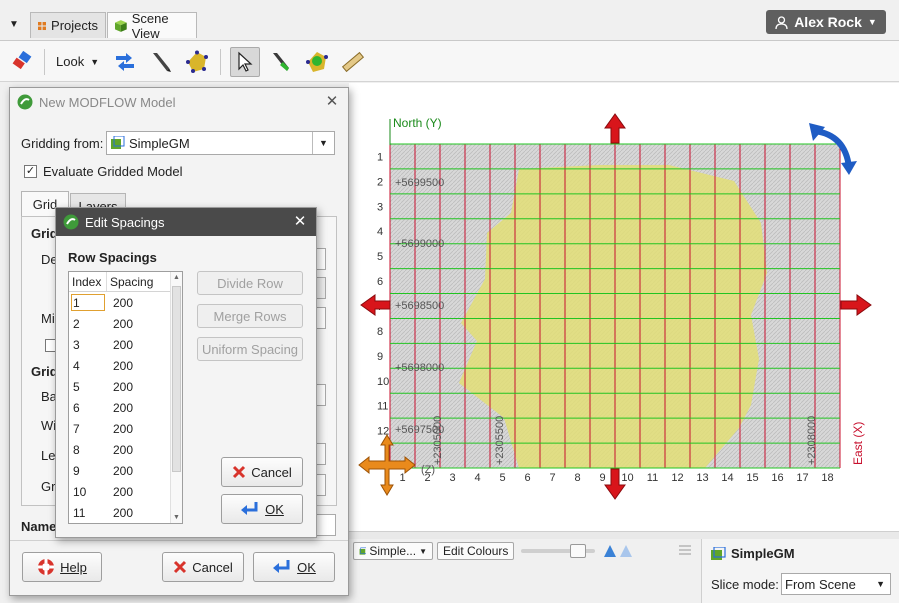 The width and height of the screenshot is (899, 603). Describe the element at coordinates (449, 61) in the screenshot. I see `toolbar: Look ▼` at that location.